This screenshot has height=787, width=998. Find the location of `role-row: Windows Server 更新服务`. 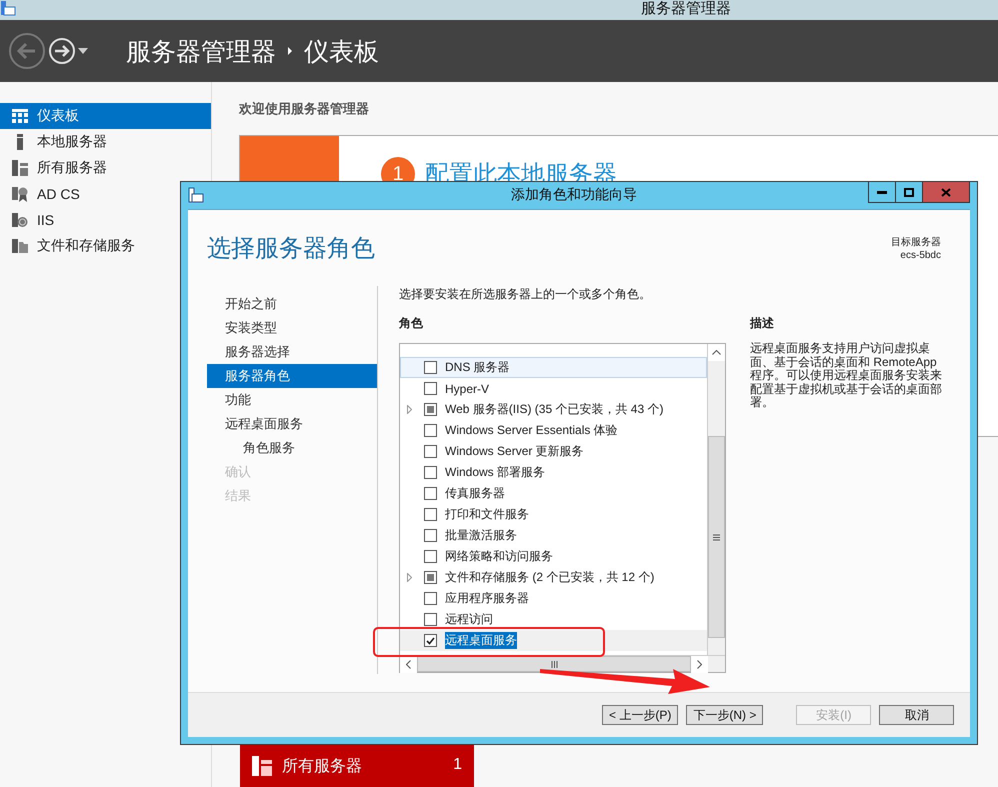

role-row: Windows Server 更新服务 is located at coordinates (553, 451).